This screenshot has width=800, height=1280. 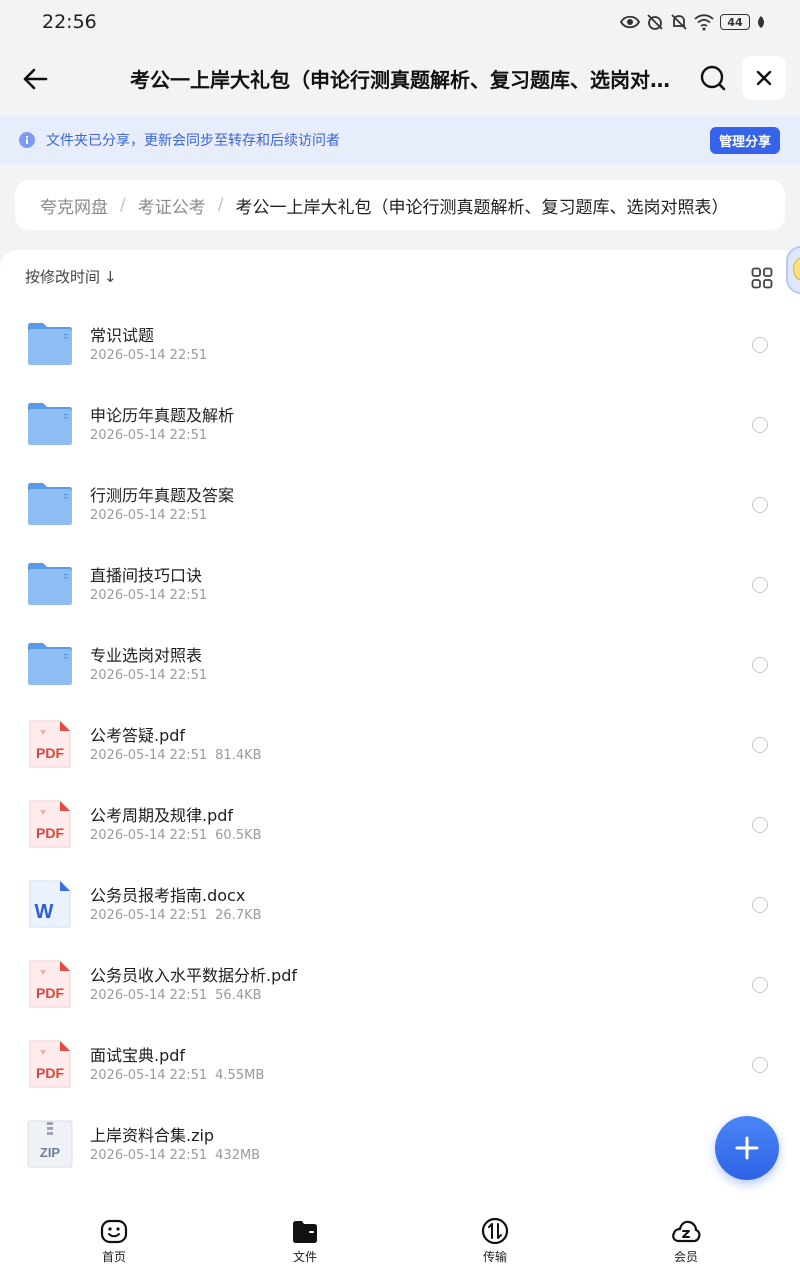 What do you see at coordinates (162, 495) in the screenshot?
I see `file-name: 行测历年真题及答案` at bounding box center [162, 495].